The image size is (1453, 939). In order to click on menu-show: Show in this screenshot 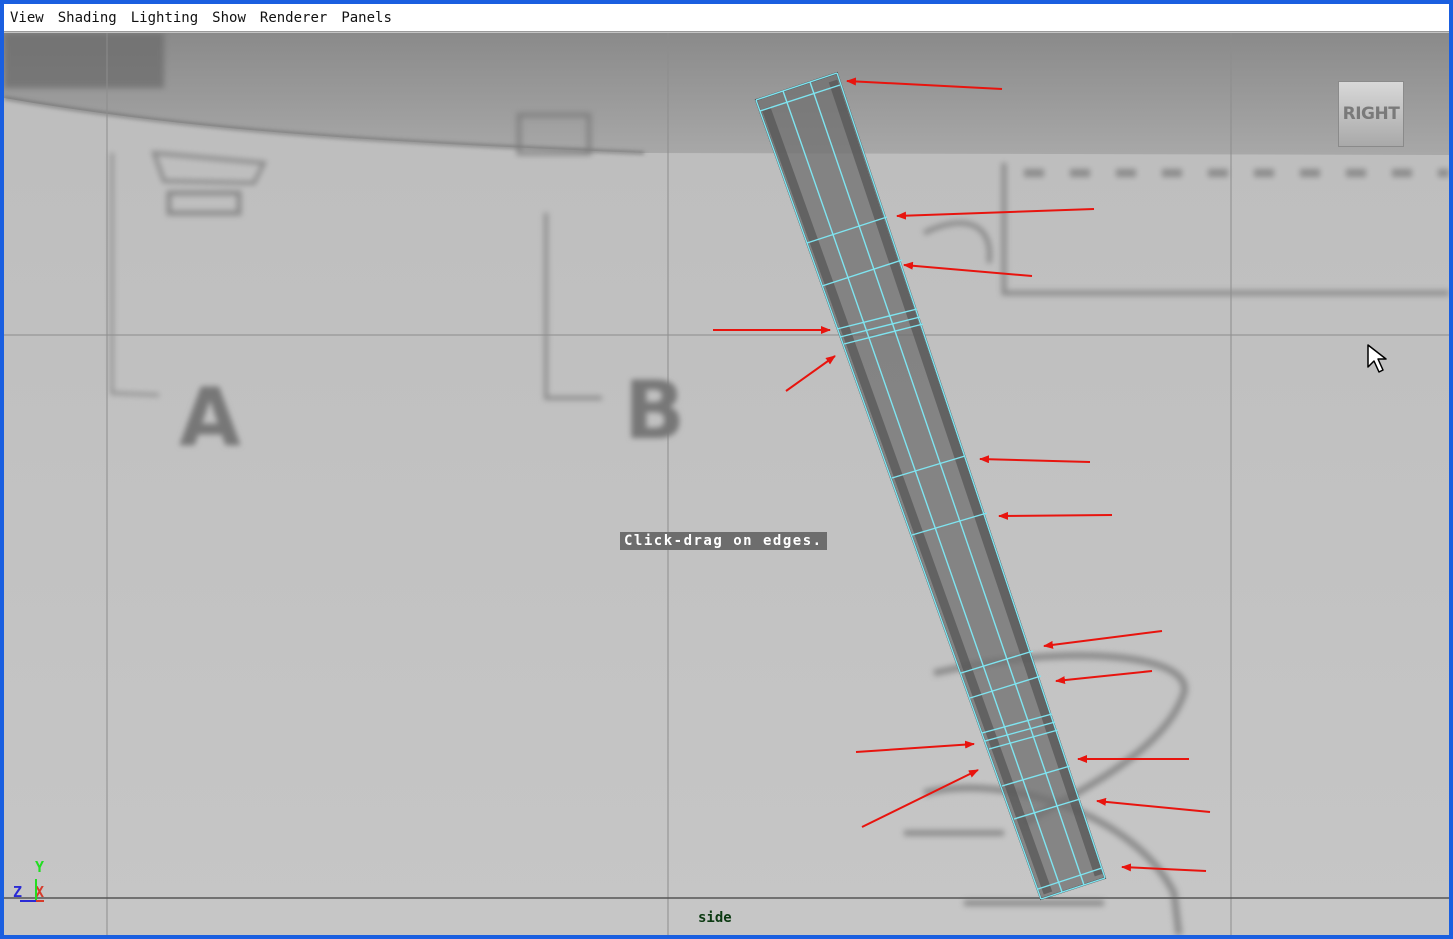, I will do `click(229, 18)`.